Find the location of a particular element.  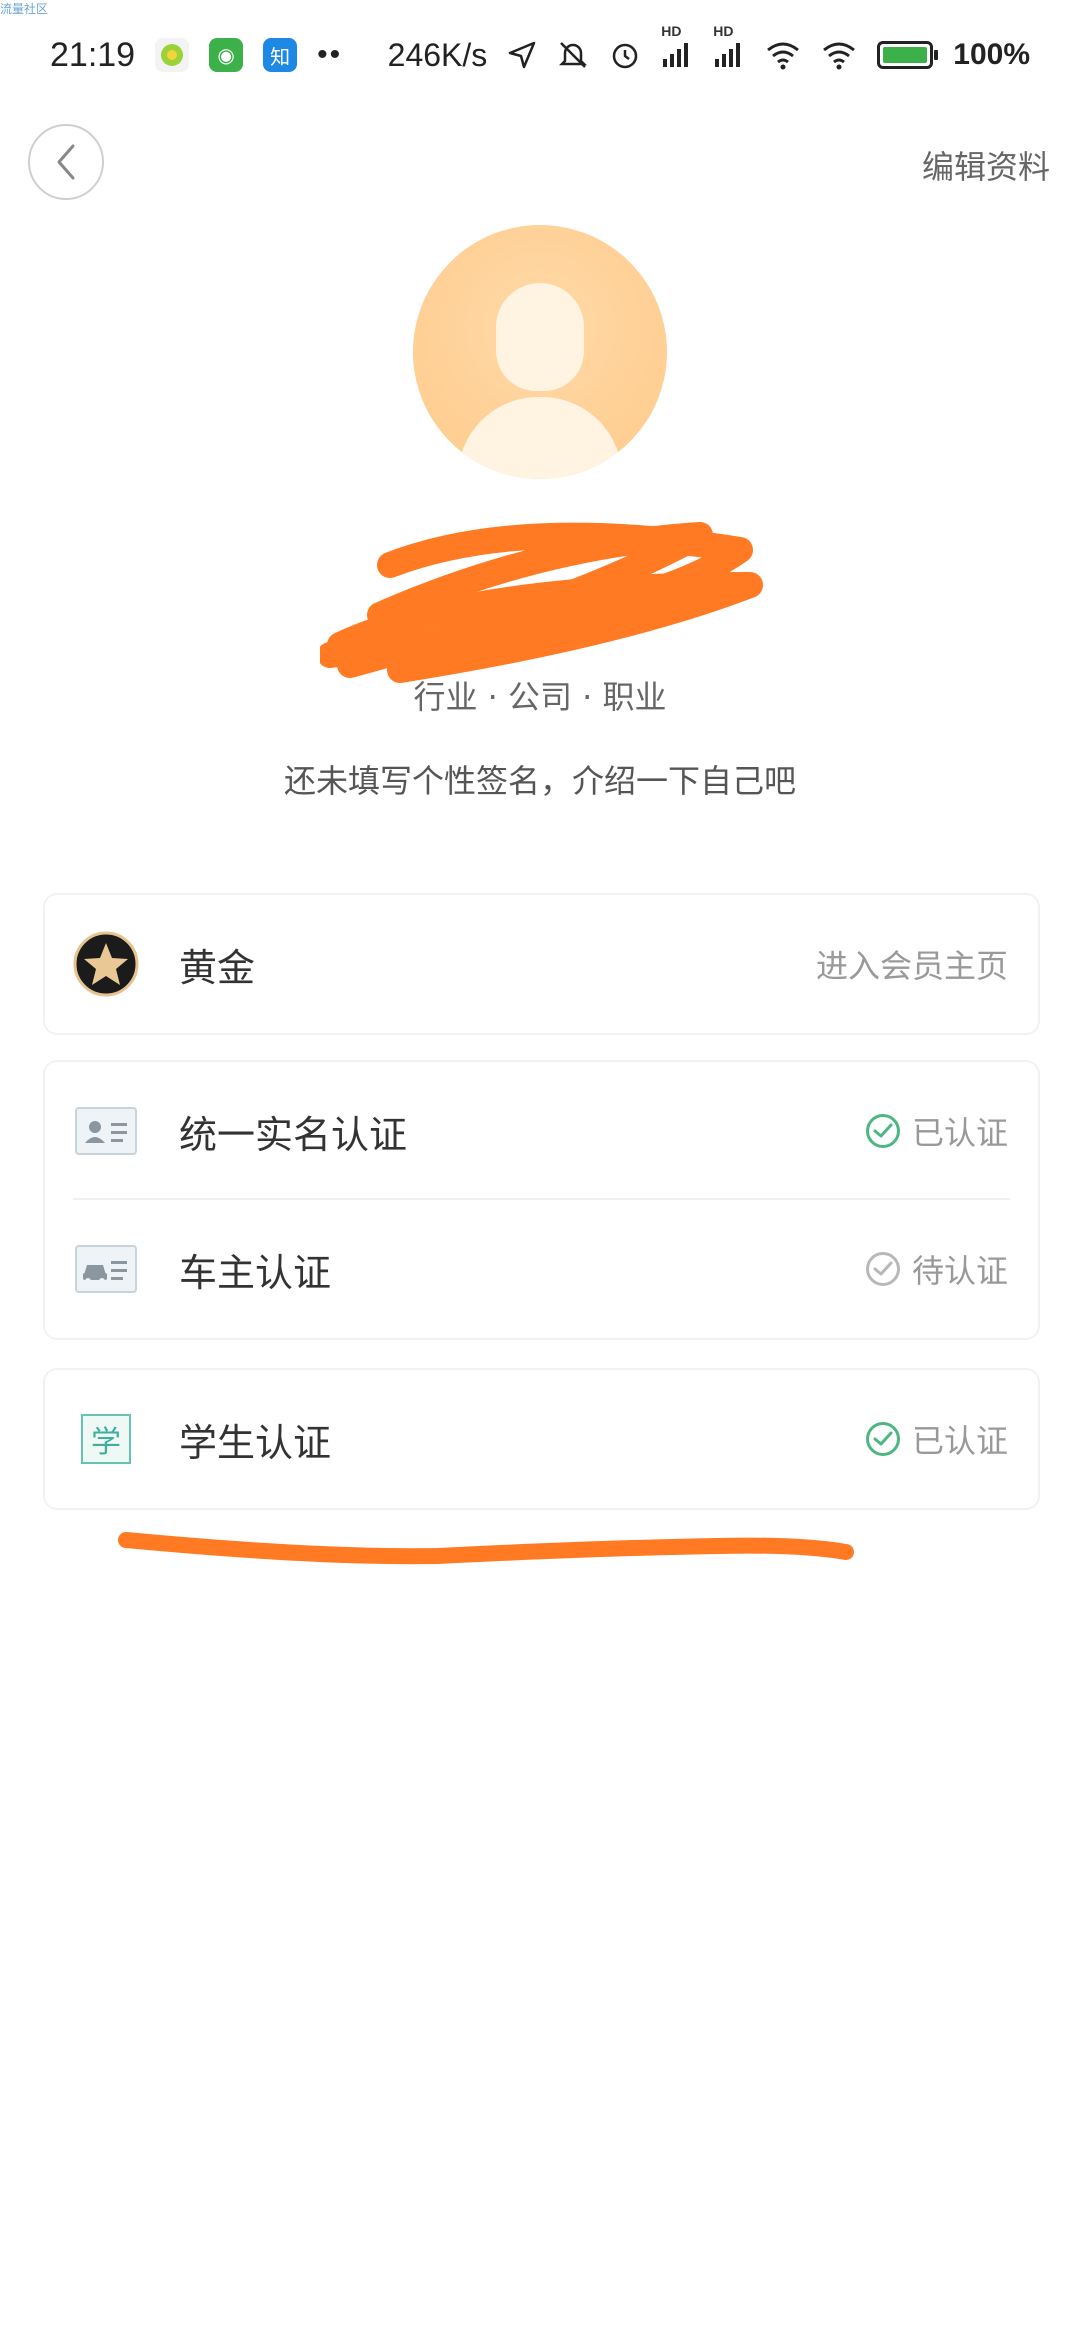

redaction-scribble is located at coordinates (541, 602).